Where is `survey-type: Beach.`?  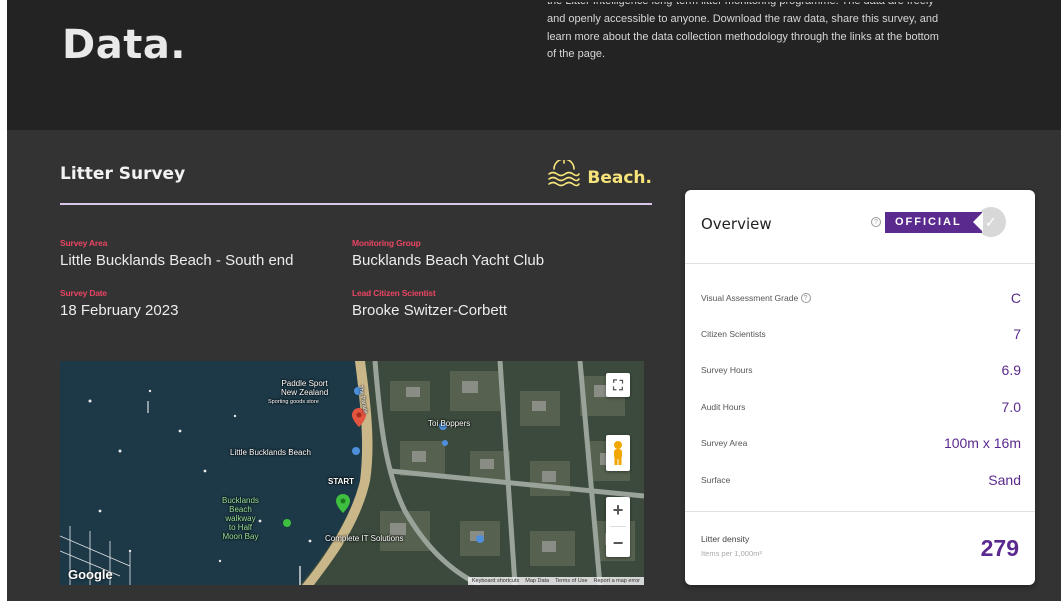
survey-type: Beach. is located at coordinates (599, 176).